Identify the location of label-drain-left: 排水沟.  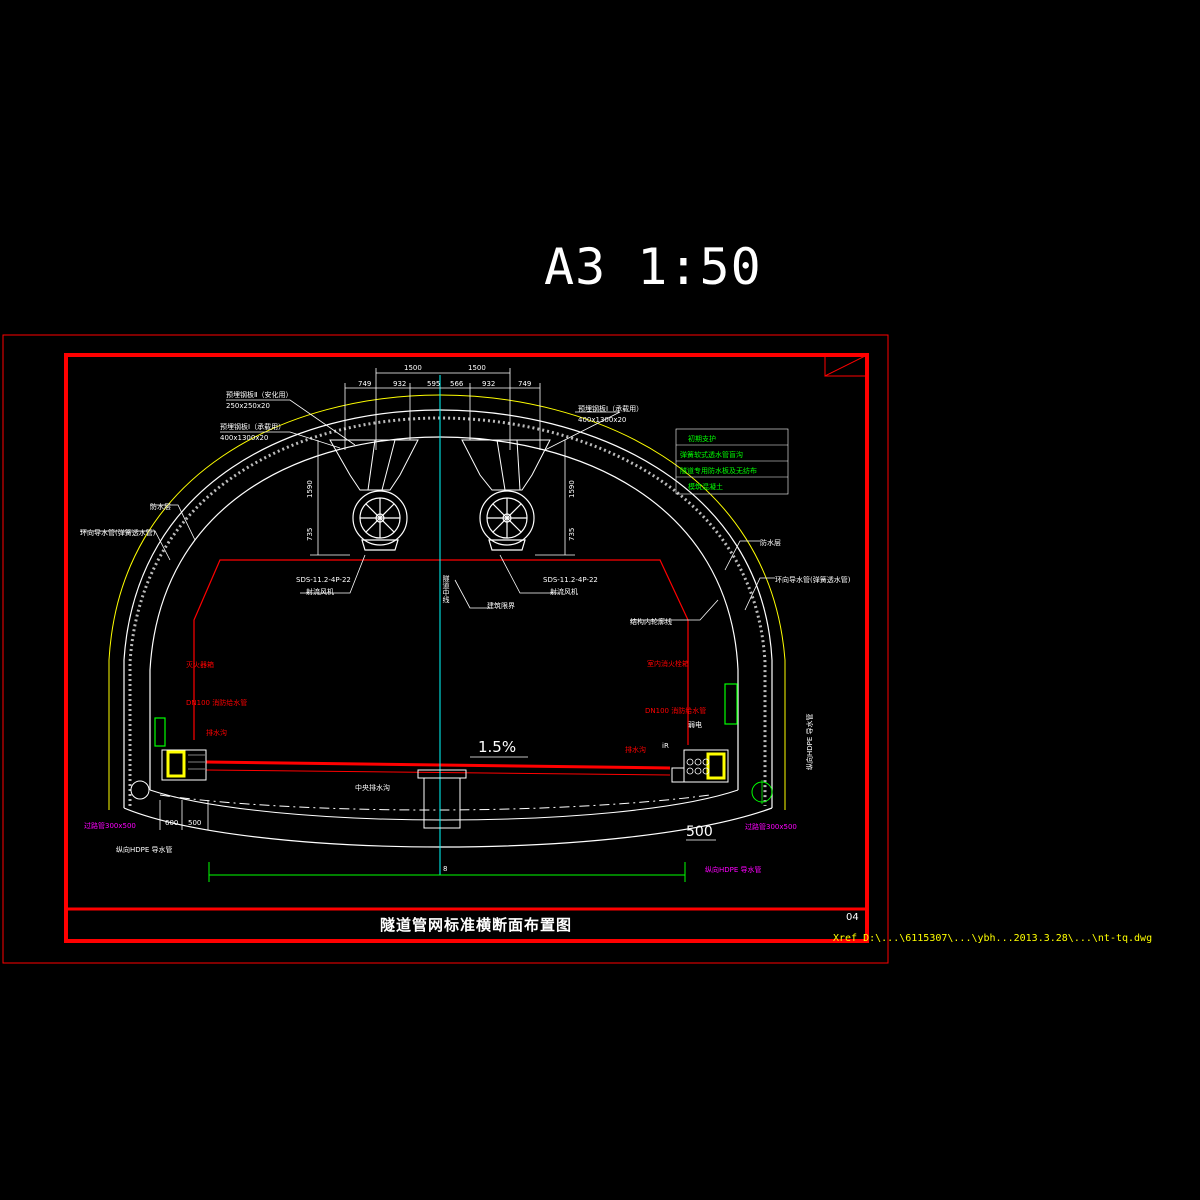
(216, 732).